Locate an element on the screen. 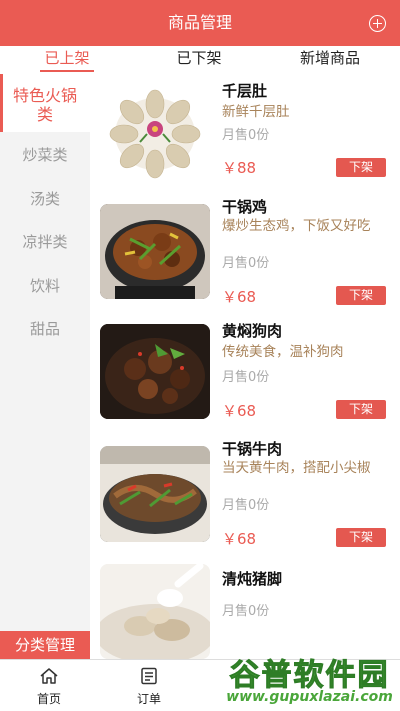  product-desc: 传统美食，温补狗肉 is located at coordinates (283, 352).